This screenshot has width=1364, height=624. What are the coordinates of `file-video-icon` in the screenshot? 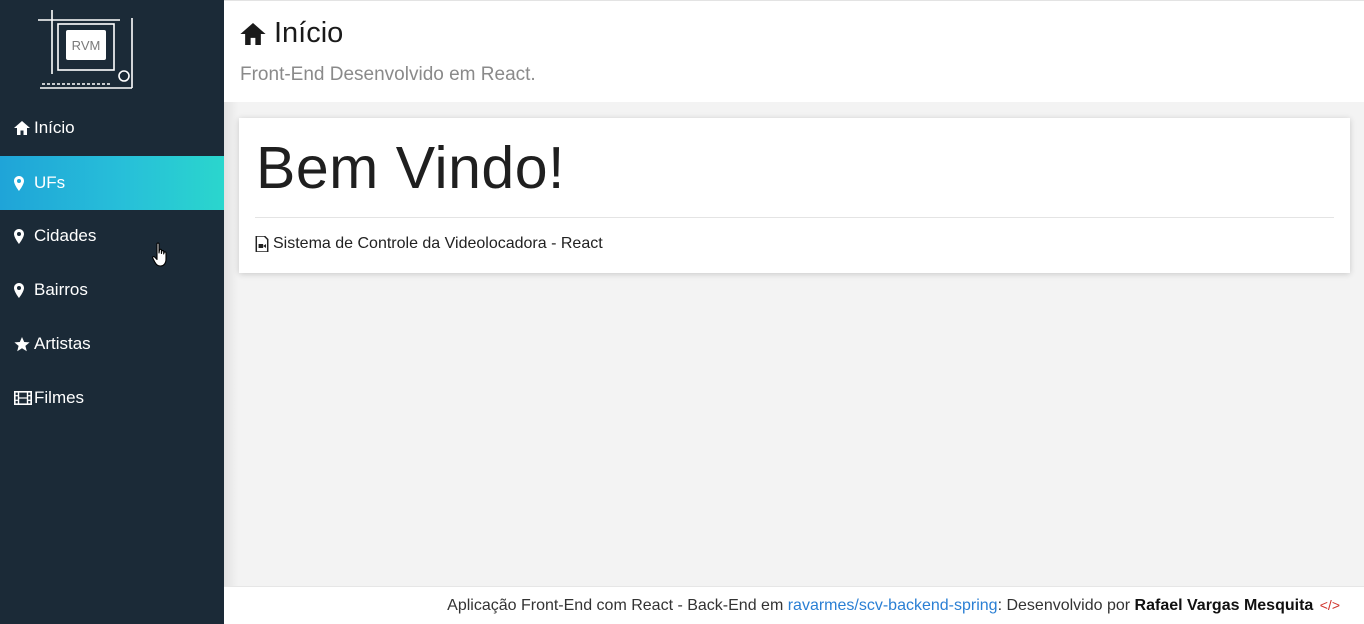 It's located at (262, 244).